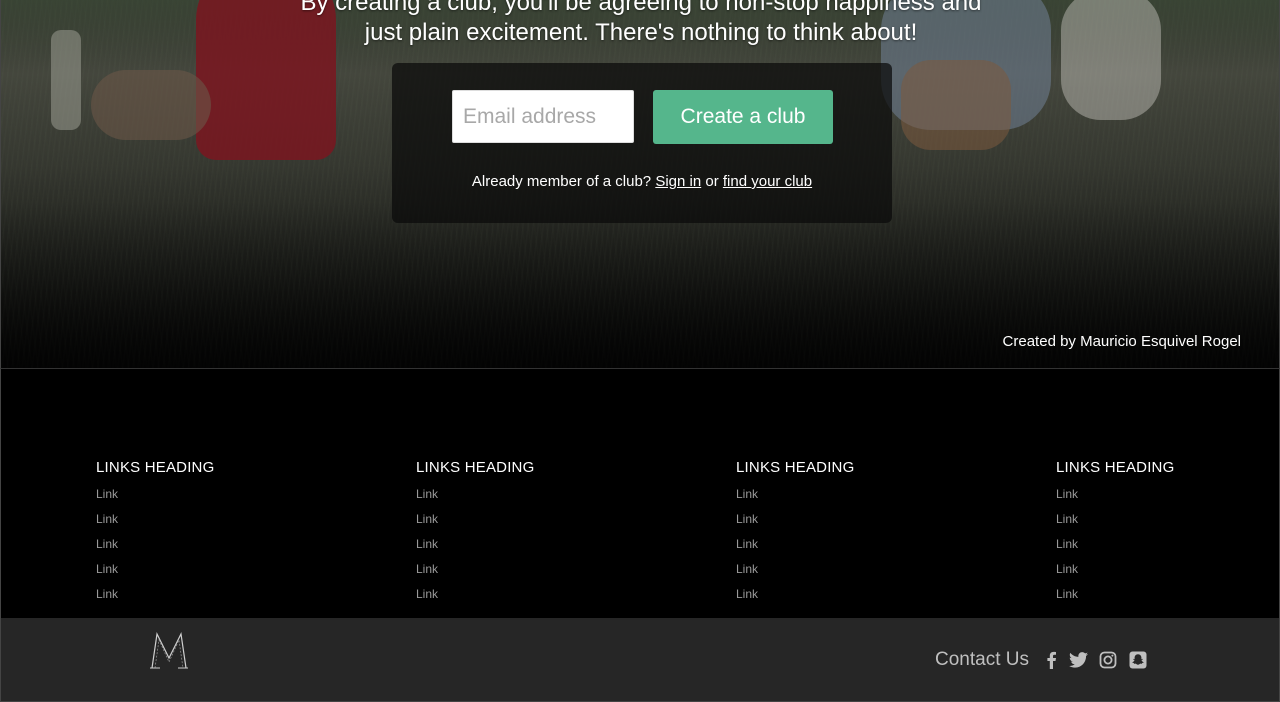  What do you see at coordinates (712, 181) in the screenshot?
I see `or-text: or` at bounding box center [712, 181].